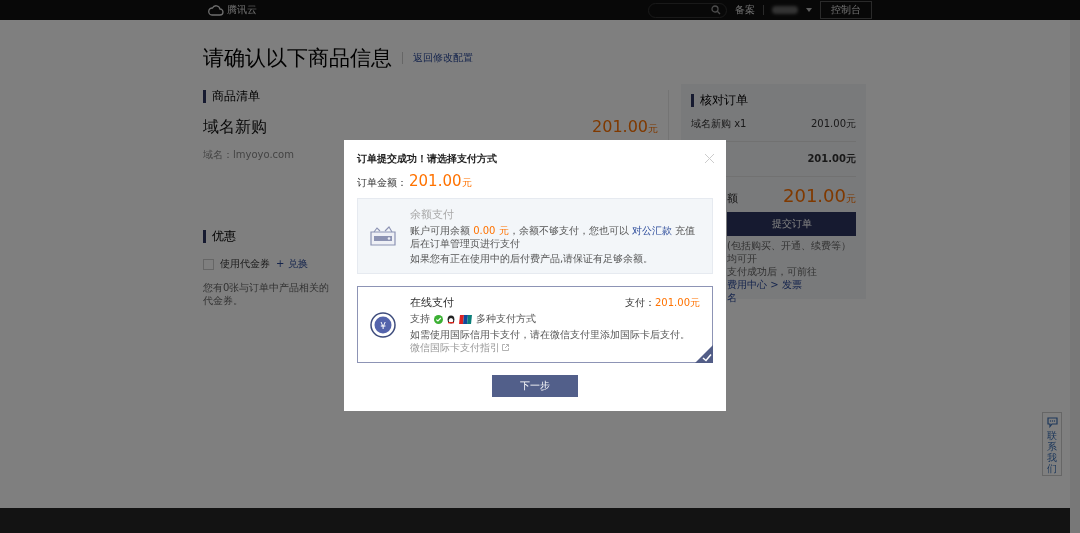 The image size is (1080, 533). What do you see at coordinates (709, 158) in the screenshot?
I see `close-icon` at bounding box center [709, 158].